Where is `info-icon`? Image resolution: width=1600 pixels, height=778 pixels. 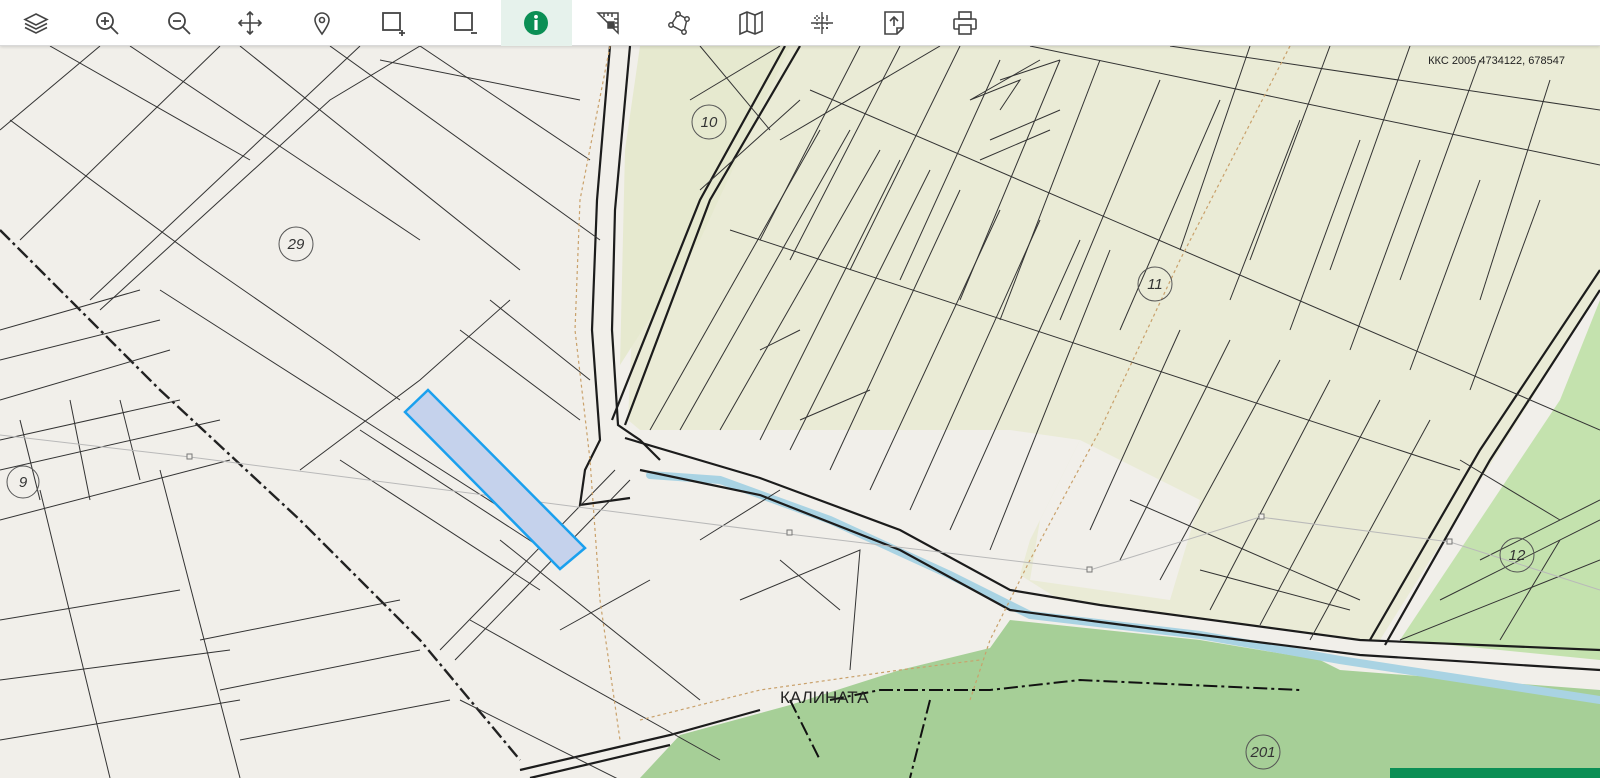
info-icon is located at coordinates (536, 22).